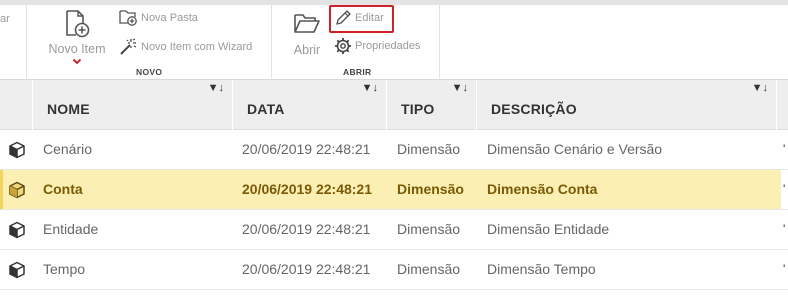  What do you see at coordinates (5, 19) in the screenshot?
I see `ribbon-cut-label: ar` at bounding box center [5, 19].